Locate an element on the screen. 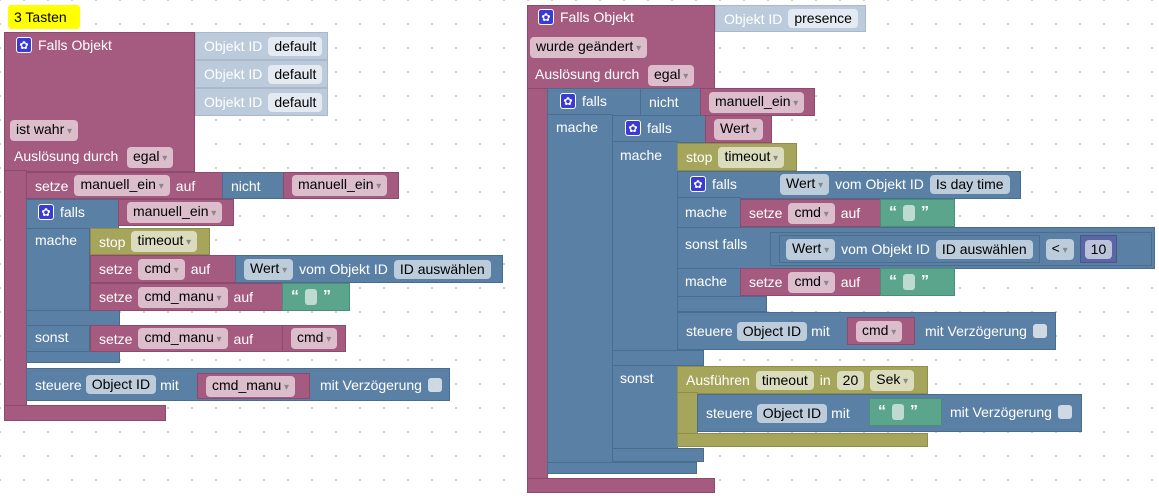  number-field: 10 is located at coordinates (1098, 249).